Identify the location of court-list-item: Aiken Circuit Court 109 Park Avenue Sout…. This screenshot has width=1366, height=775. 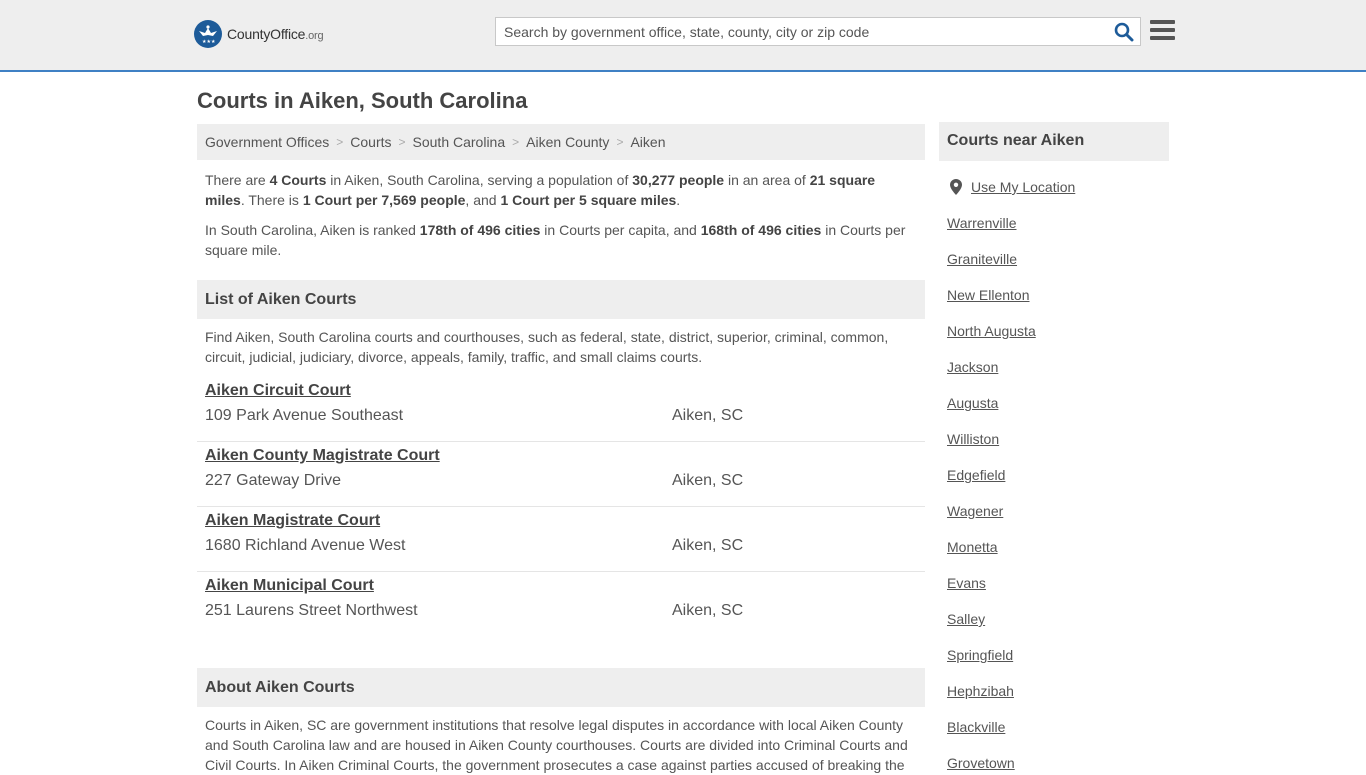
(561, 409).